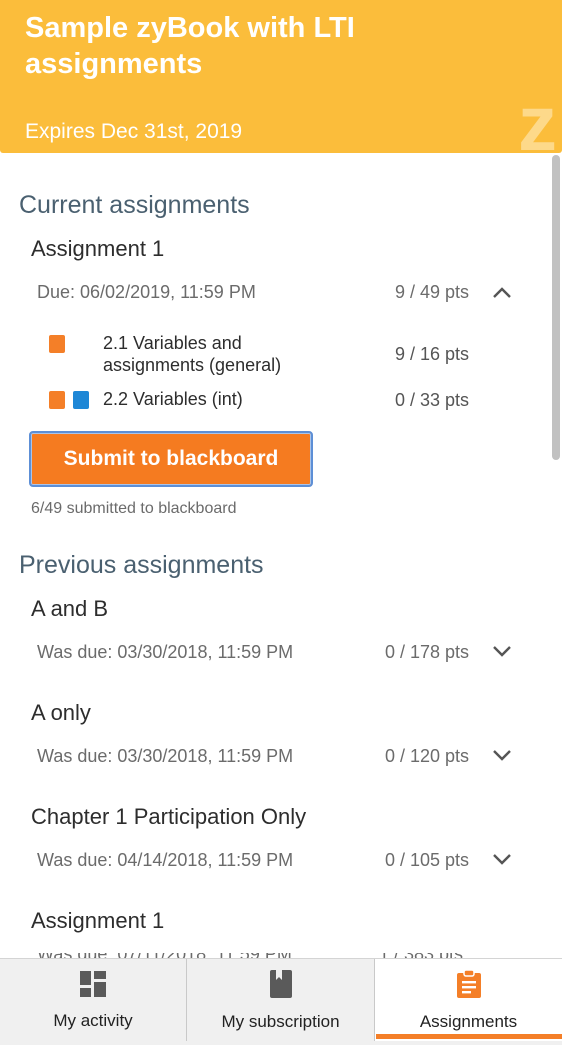 The width and height of the screenshot is (562, 1045). Describe the element at coordinates (469, 1036) in the screenshot. I see `active-tab-indicator` at that location.